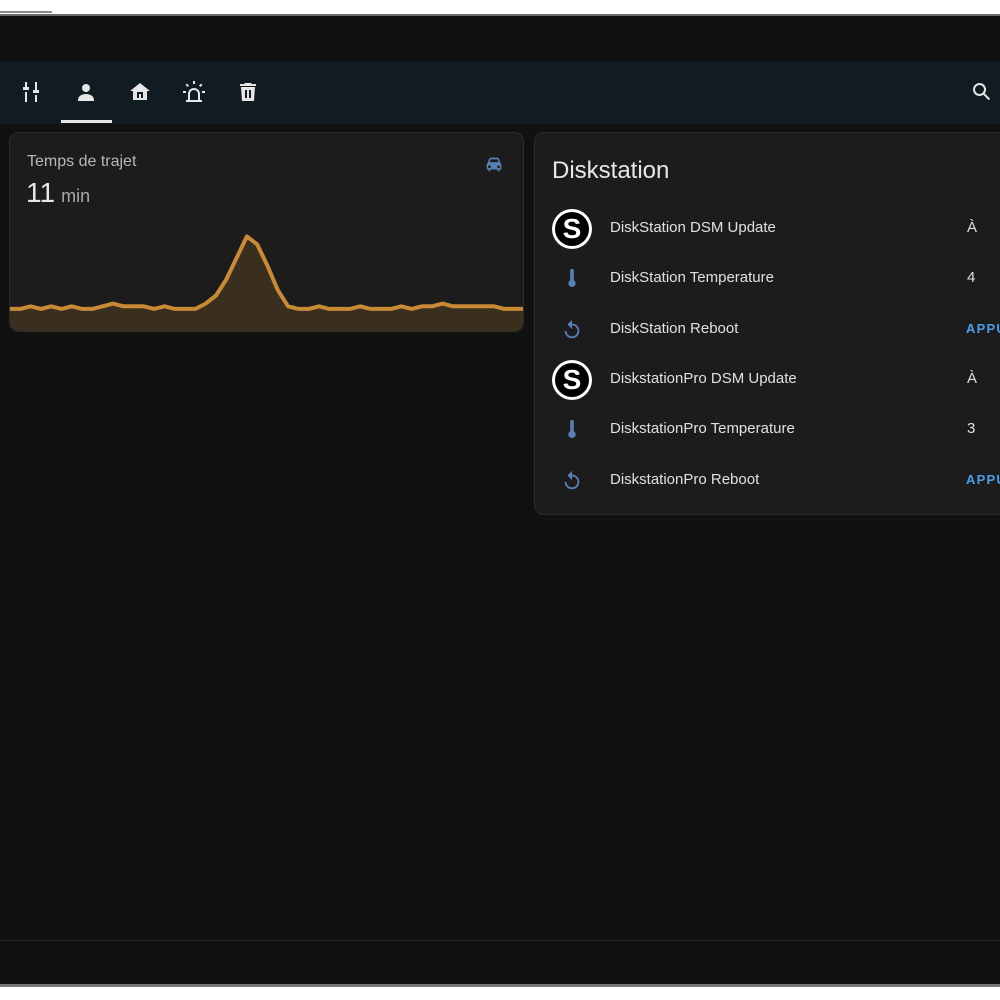 The image size is (1000, 1000). Describe the element at coordinates (611, 170) in the screenshot. I see `diskstation-card-title: Diskstation` at that location.